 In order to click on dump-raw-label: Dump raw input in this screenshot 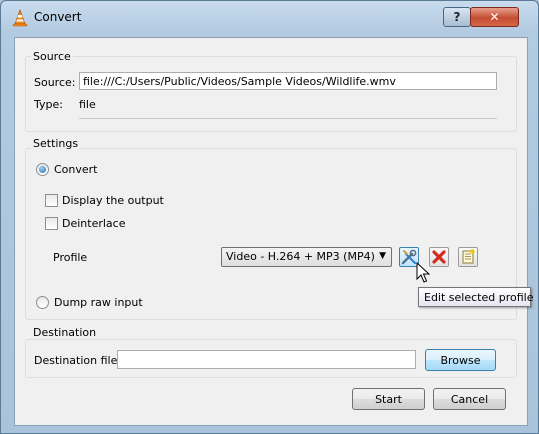, I will do `click(98, 302)`.